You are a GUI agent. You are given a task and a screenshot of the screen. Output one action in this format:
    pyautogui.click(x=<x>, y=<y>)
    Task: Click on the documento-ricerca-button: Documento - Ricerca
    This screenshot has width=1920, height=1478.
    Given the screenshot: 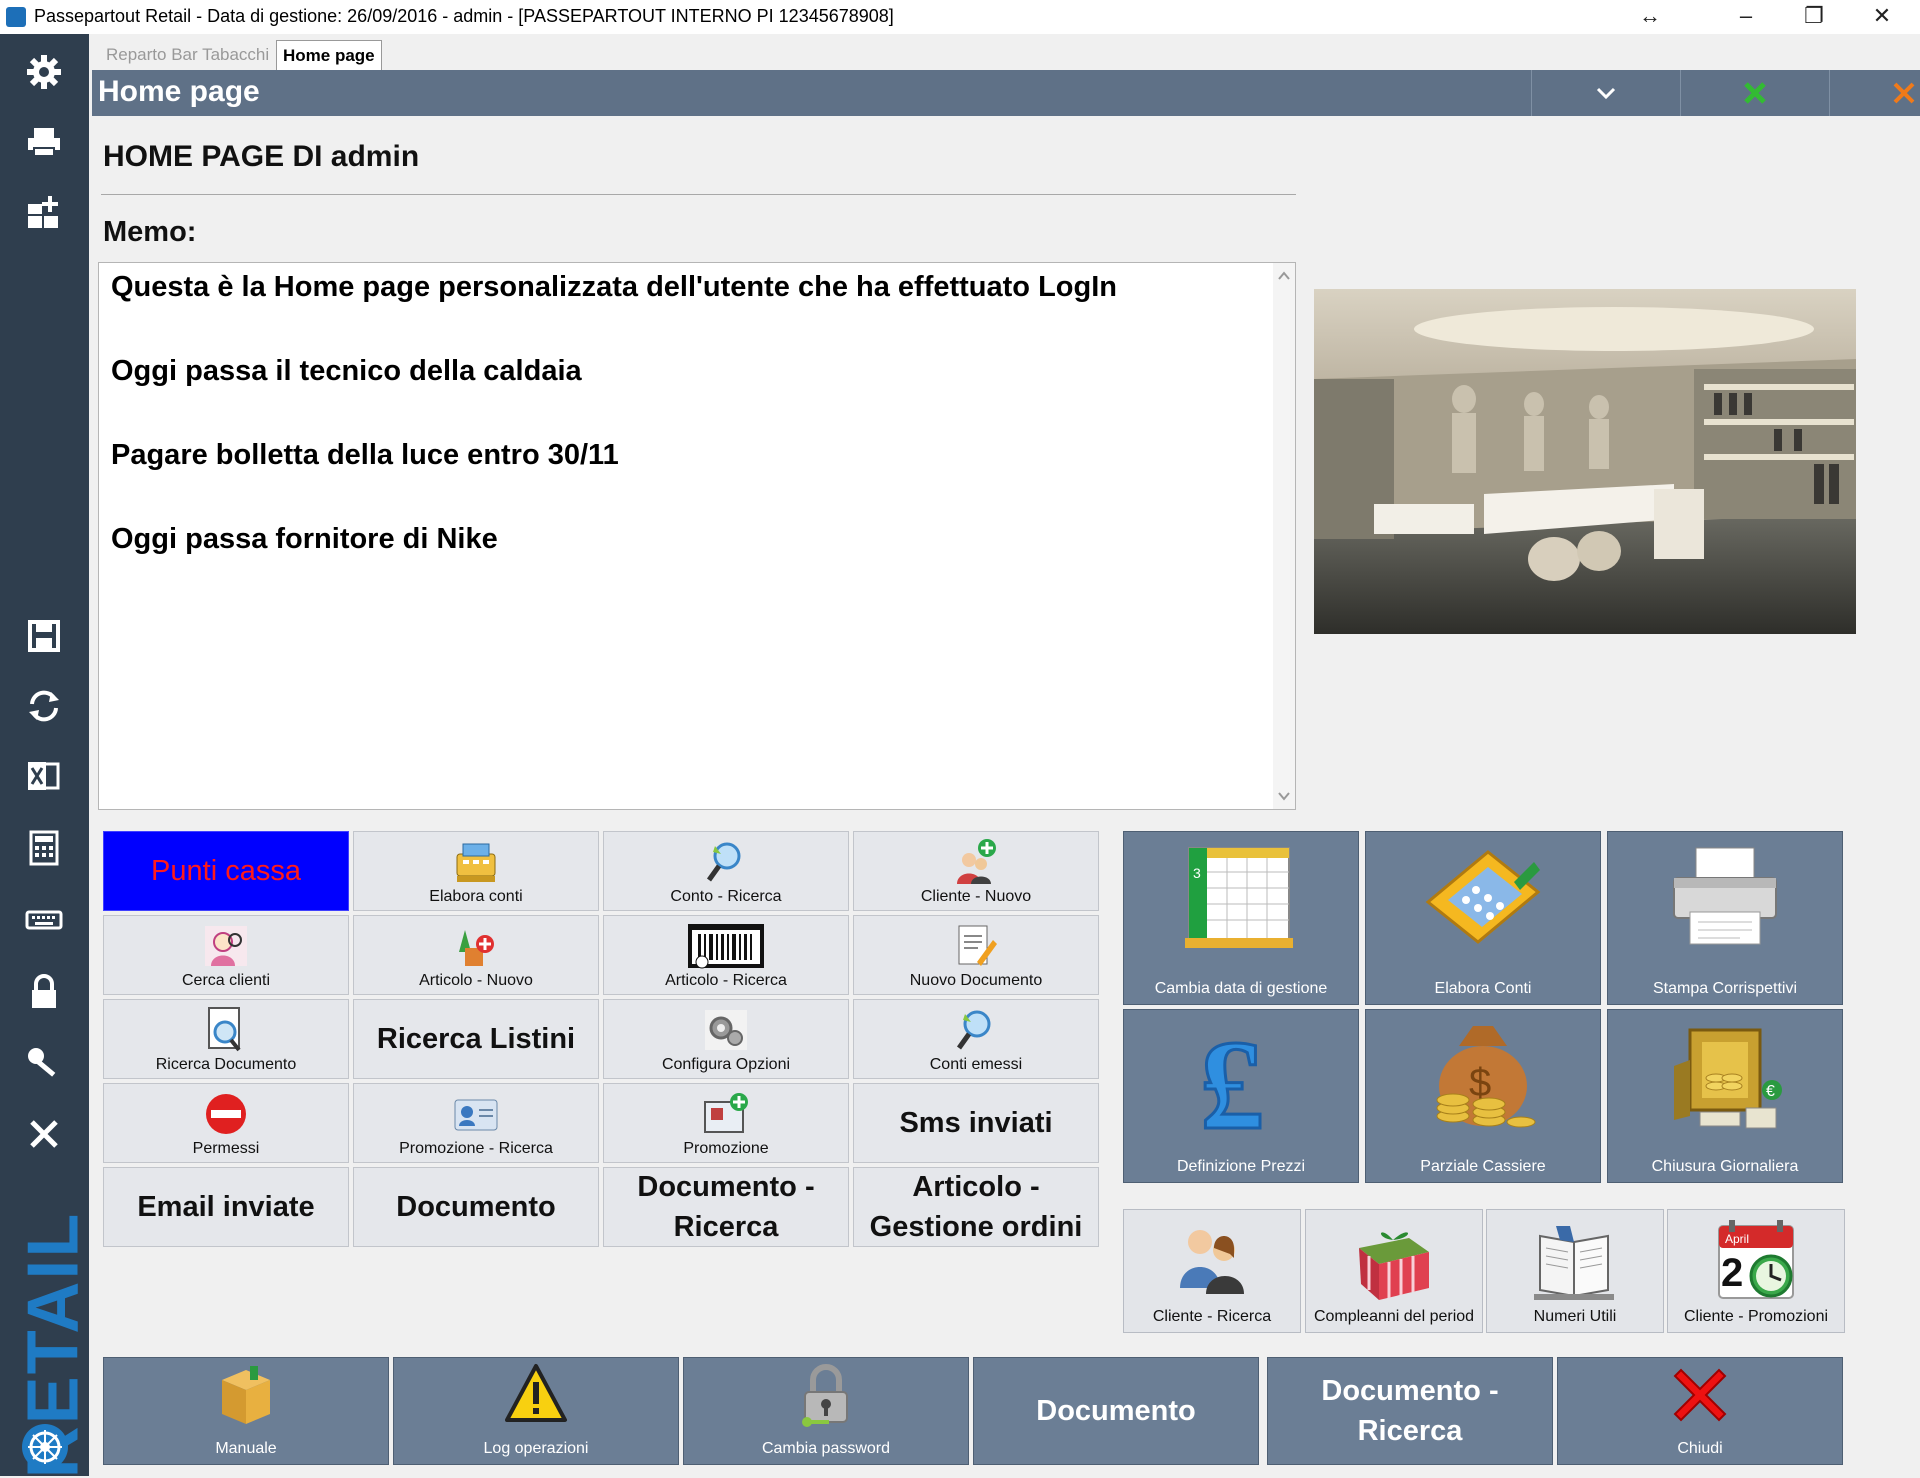 What is the action you would take?
    pyautogui.click(x=726, y=1207)
    